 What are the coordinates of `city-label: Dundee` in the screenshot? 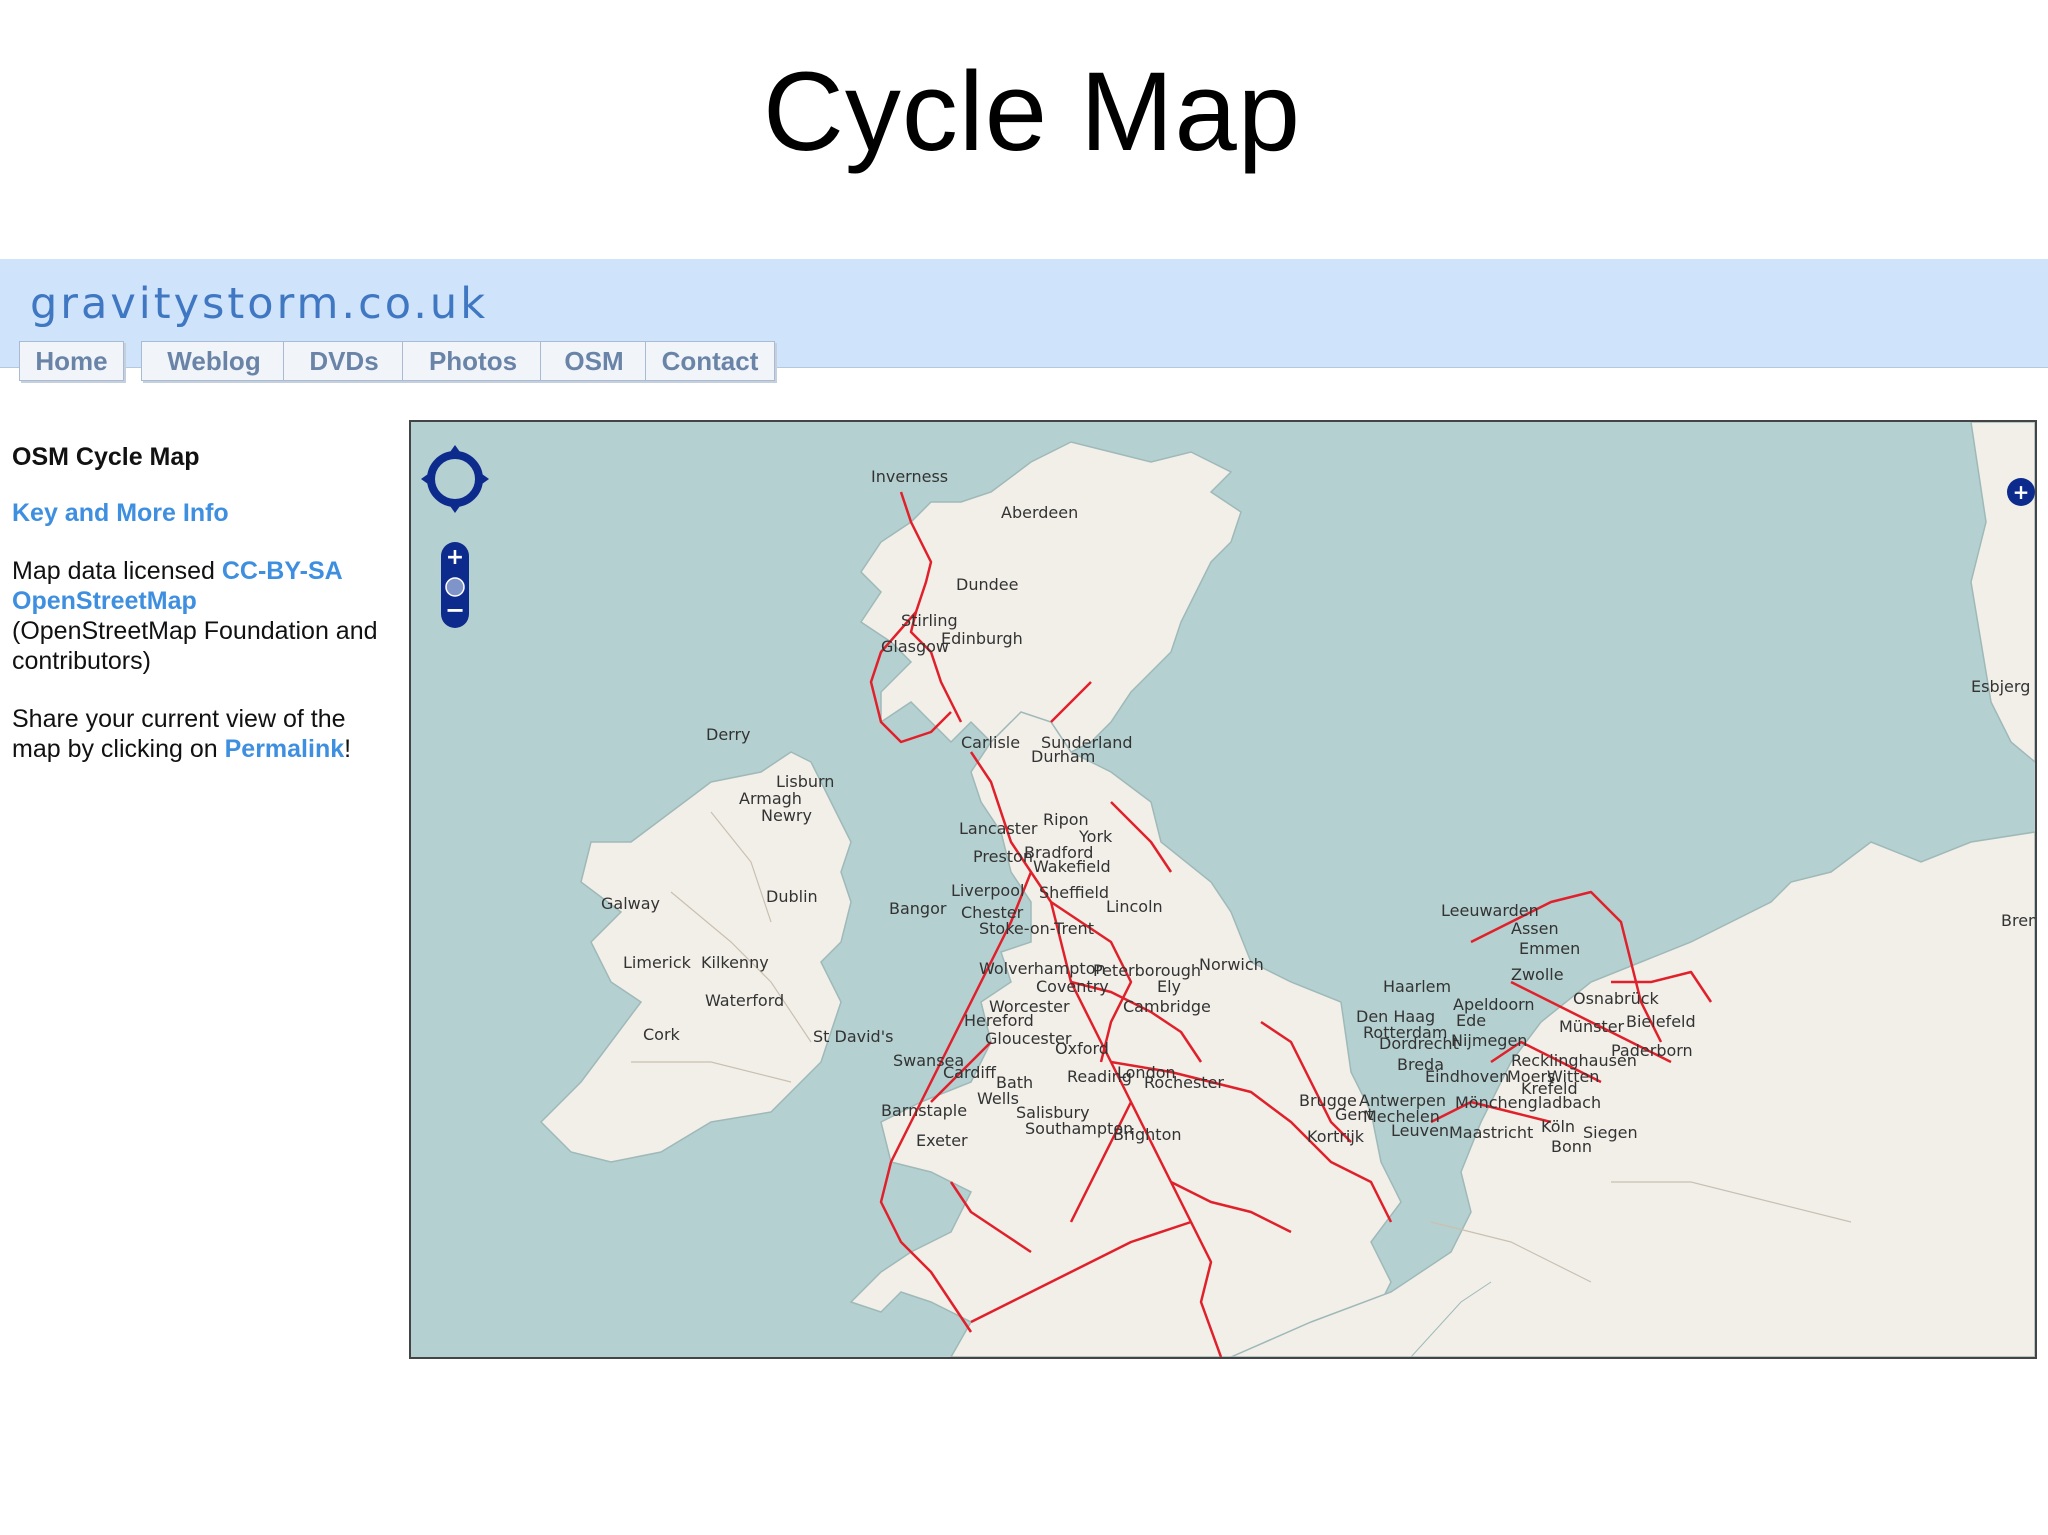 It's located at (987, 584).